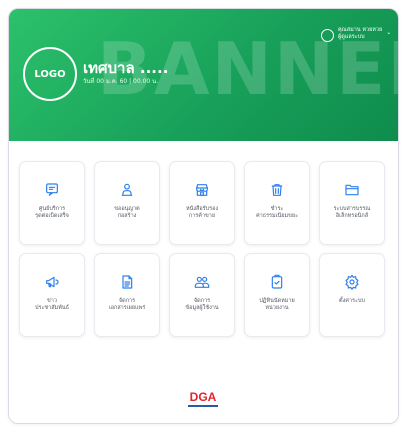 This screenshot has height=434, width=407. Describe the element at coordinates (127, 304) in the screenshot. I see `service-tile-label: จัดการ เอกสารเผยแพร่` at that location.